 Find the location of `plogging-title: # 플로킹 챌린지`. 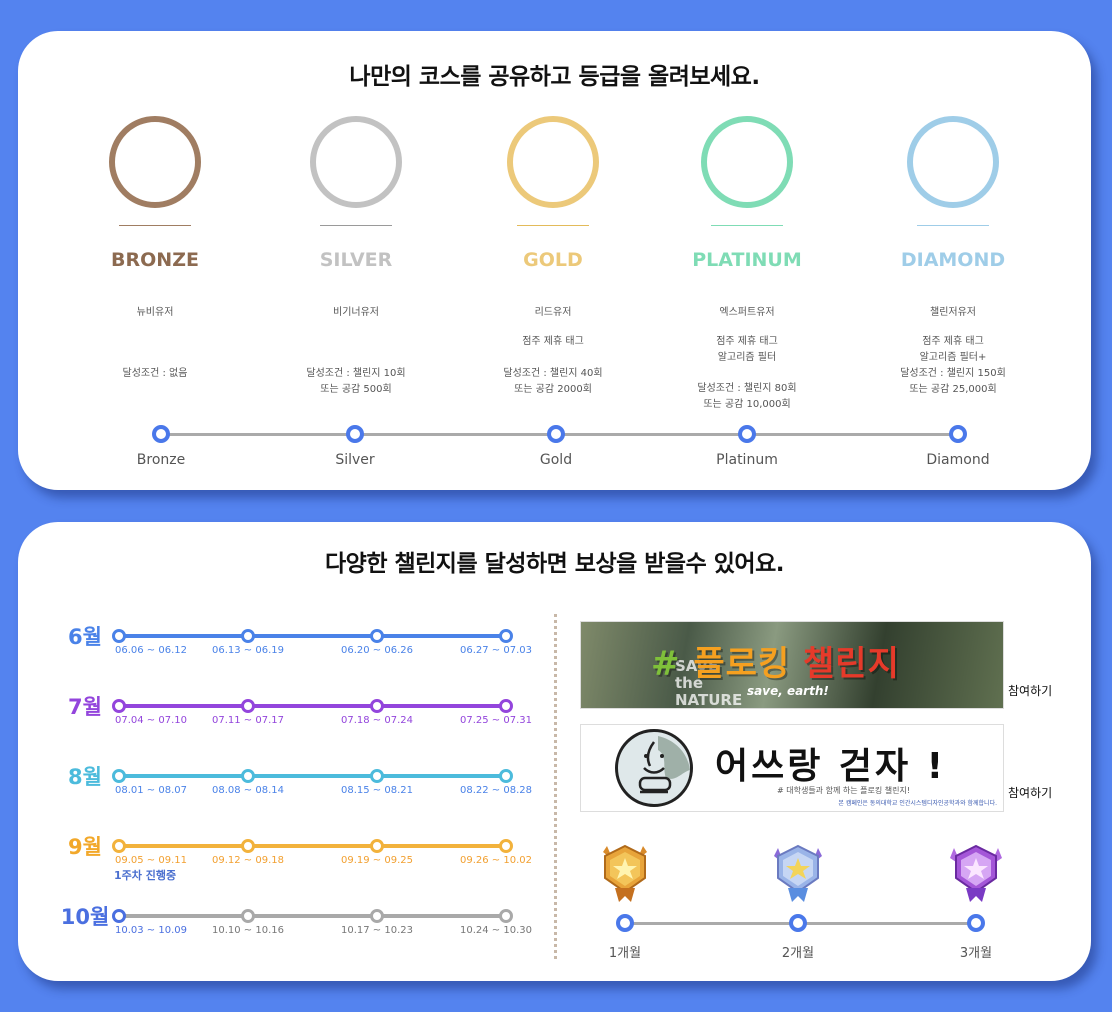

plogging-title: # 플로킹 챌린지 is located at coordinates (775, 660).